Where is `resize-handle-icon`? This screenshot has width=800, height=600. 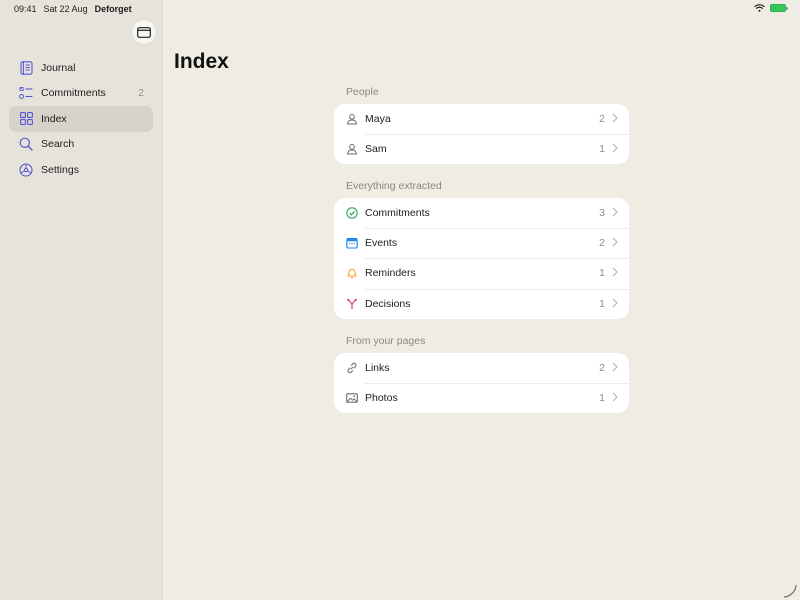 resize-handle-icon is located at coordinates (790, 591).